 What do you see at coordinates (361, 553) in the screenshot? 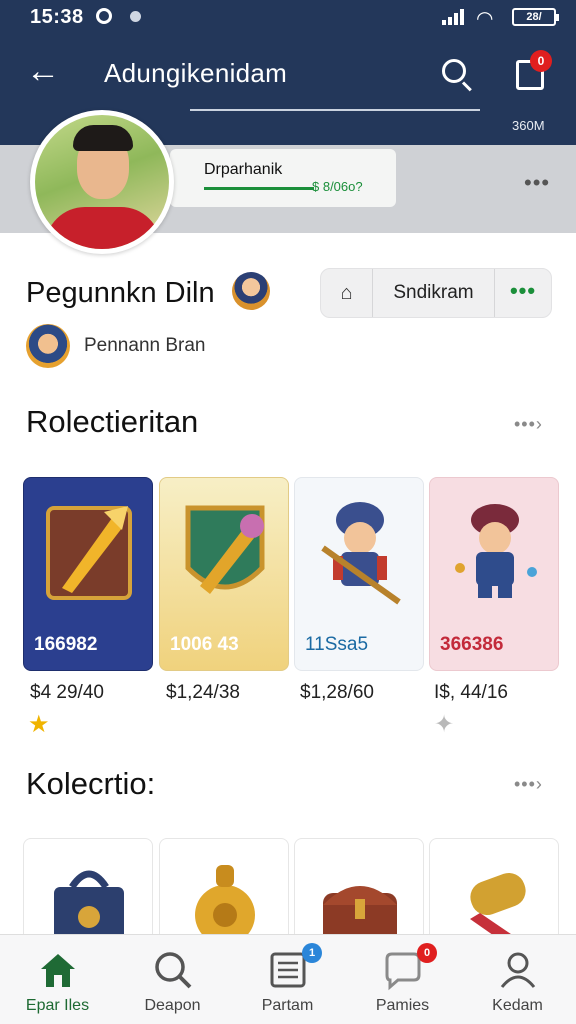
I see `soldier-art-icon` at bounding box center [361, 553].